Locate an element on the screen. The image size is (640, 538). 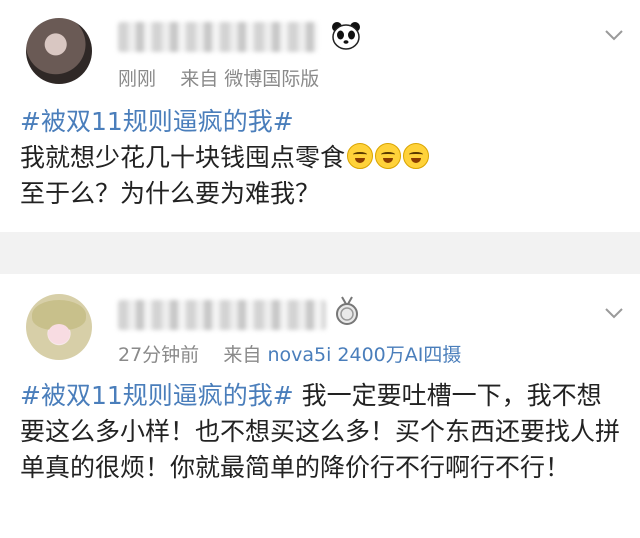
post-time: 刚刚 is located at coordinates (137, 79).